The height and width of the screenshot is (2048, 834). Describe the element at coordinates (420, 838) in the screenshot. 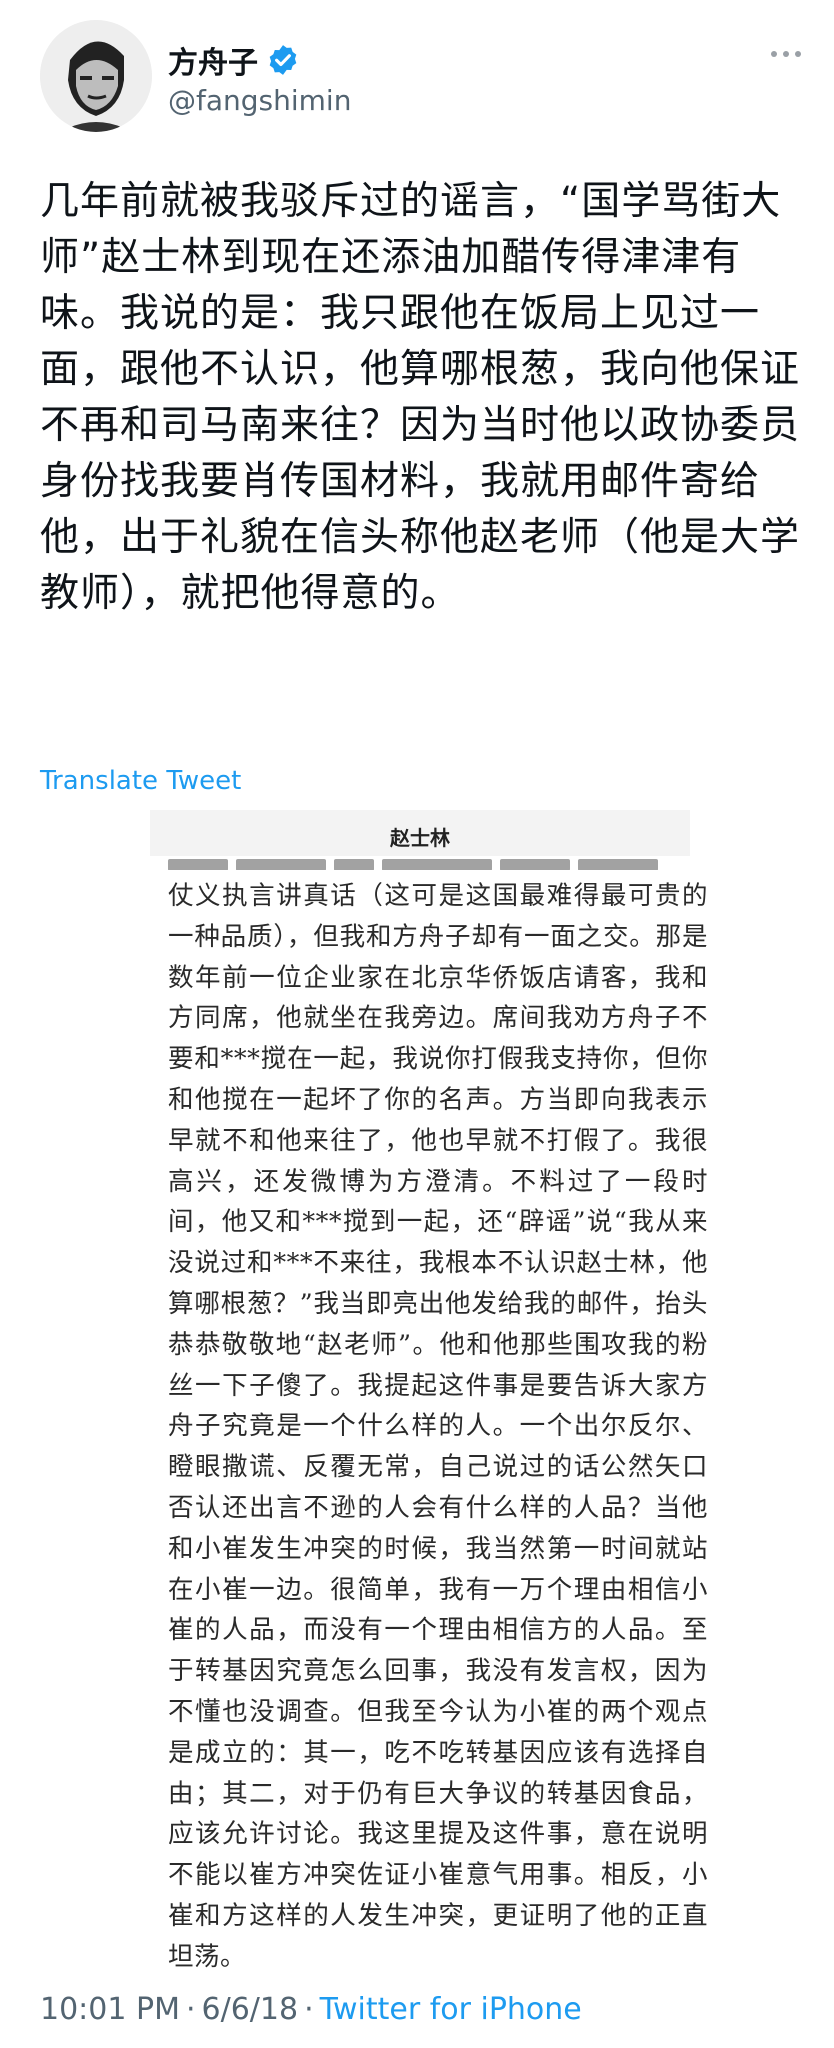

I see `article-title: 赵士林` at that location.